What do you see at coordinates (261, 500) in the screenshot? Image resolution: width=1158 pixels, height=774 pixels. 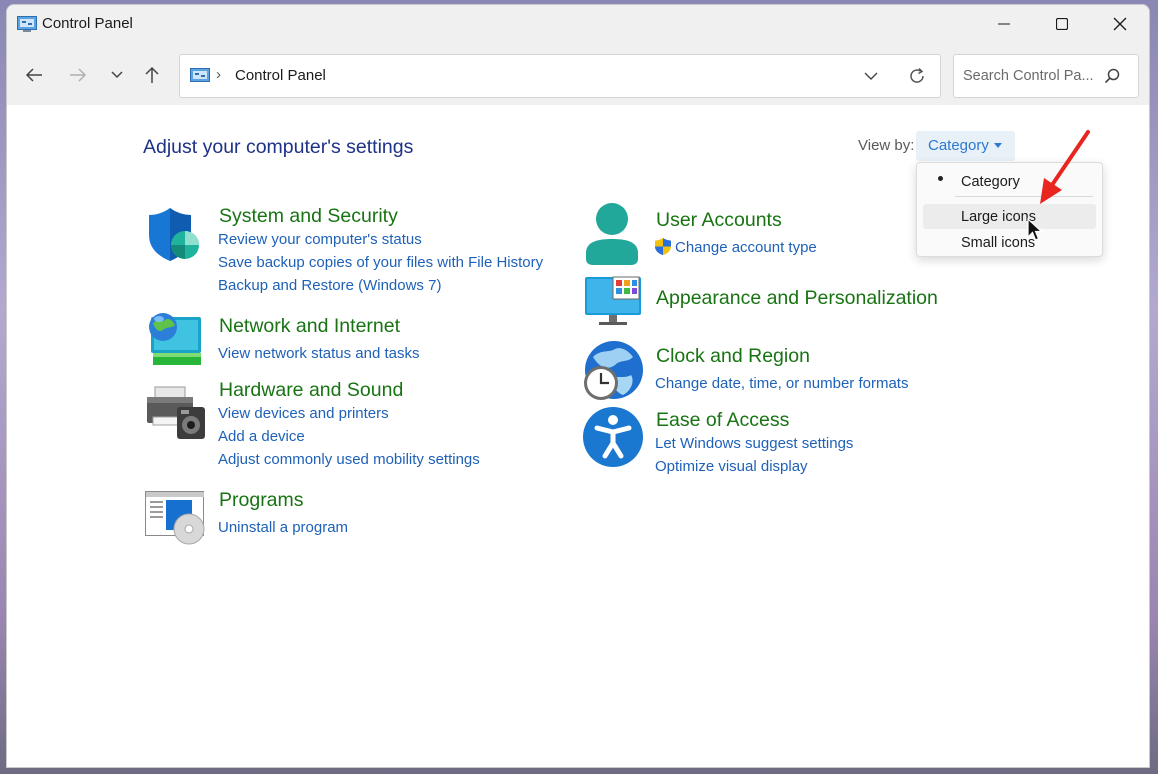 I see `category-programs: Programs` at bounding box center [261, 500].